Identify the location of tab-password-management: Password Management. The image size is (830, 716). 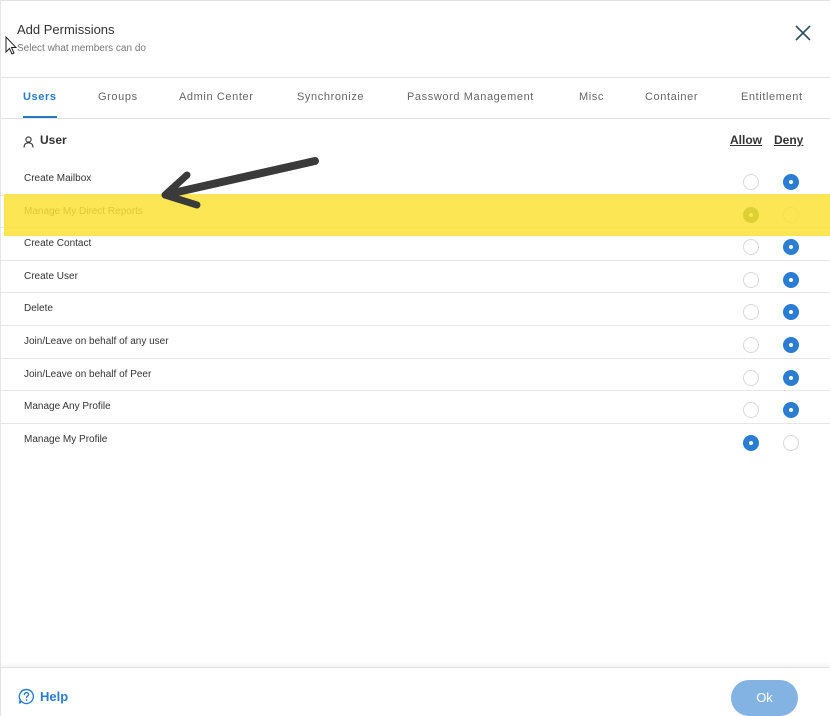
(470, 98).